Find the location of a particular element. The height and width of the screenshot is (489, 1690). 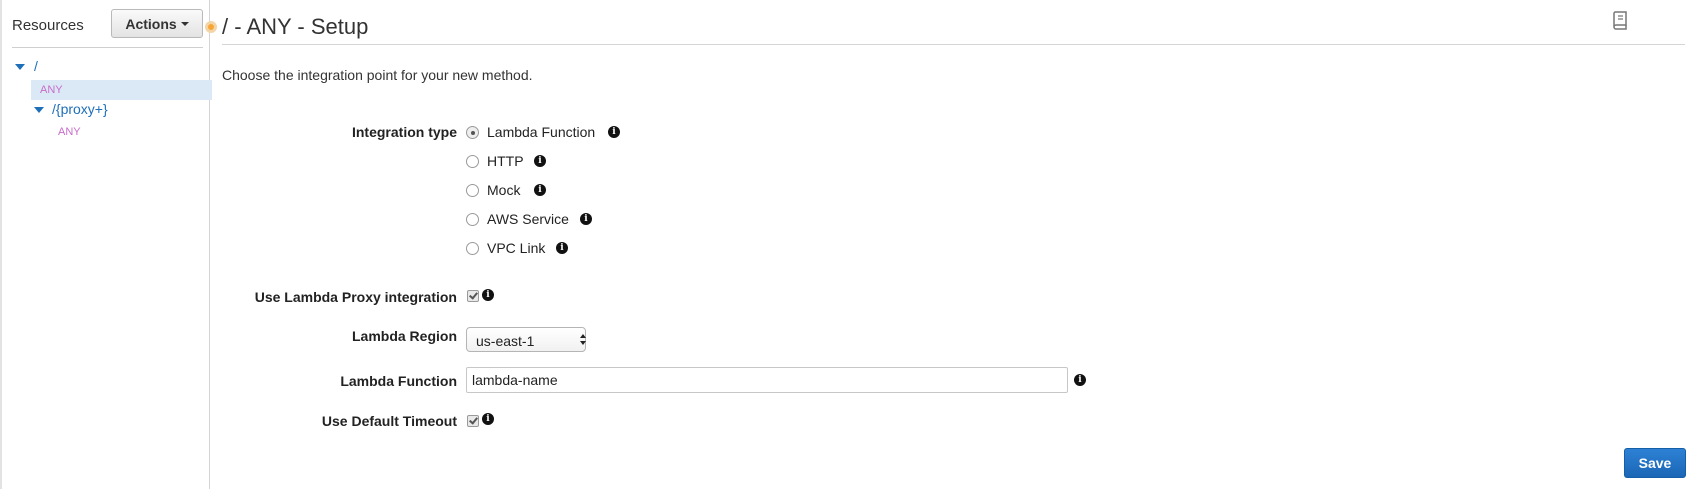

resources-title: Resources is located at coordinates (48, 25).